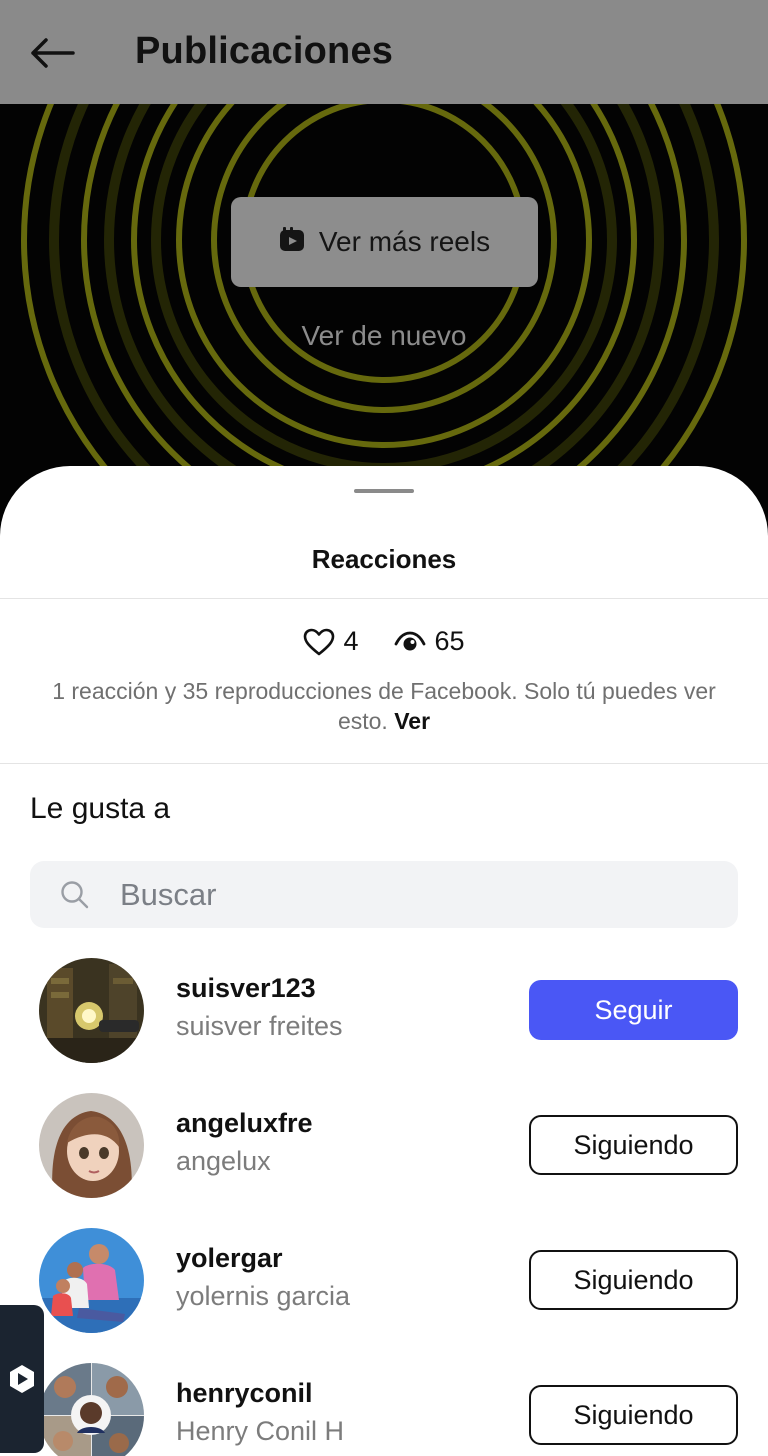 The width and height of the screenshot is (768, 1456). Describe the element at coordinates (259, 1026) in the screenshot. I see `full-name: suisver freites` at that location.